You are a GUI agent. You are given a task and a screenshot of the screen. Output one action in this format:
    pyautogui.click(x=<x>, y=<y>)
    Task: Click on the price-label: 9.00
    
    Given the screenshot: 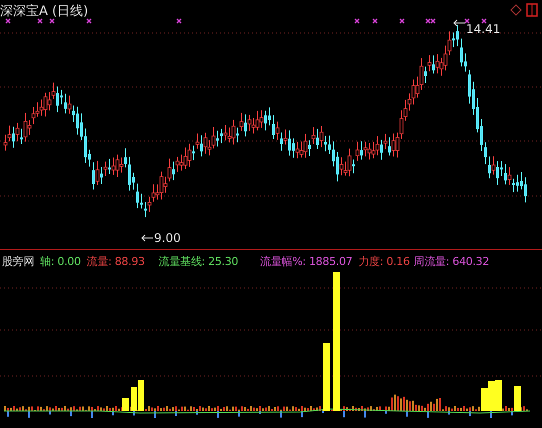 What is the action you would take?
    pyautogui.click(x=167, y=238)
    